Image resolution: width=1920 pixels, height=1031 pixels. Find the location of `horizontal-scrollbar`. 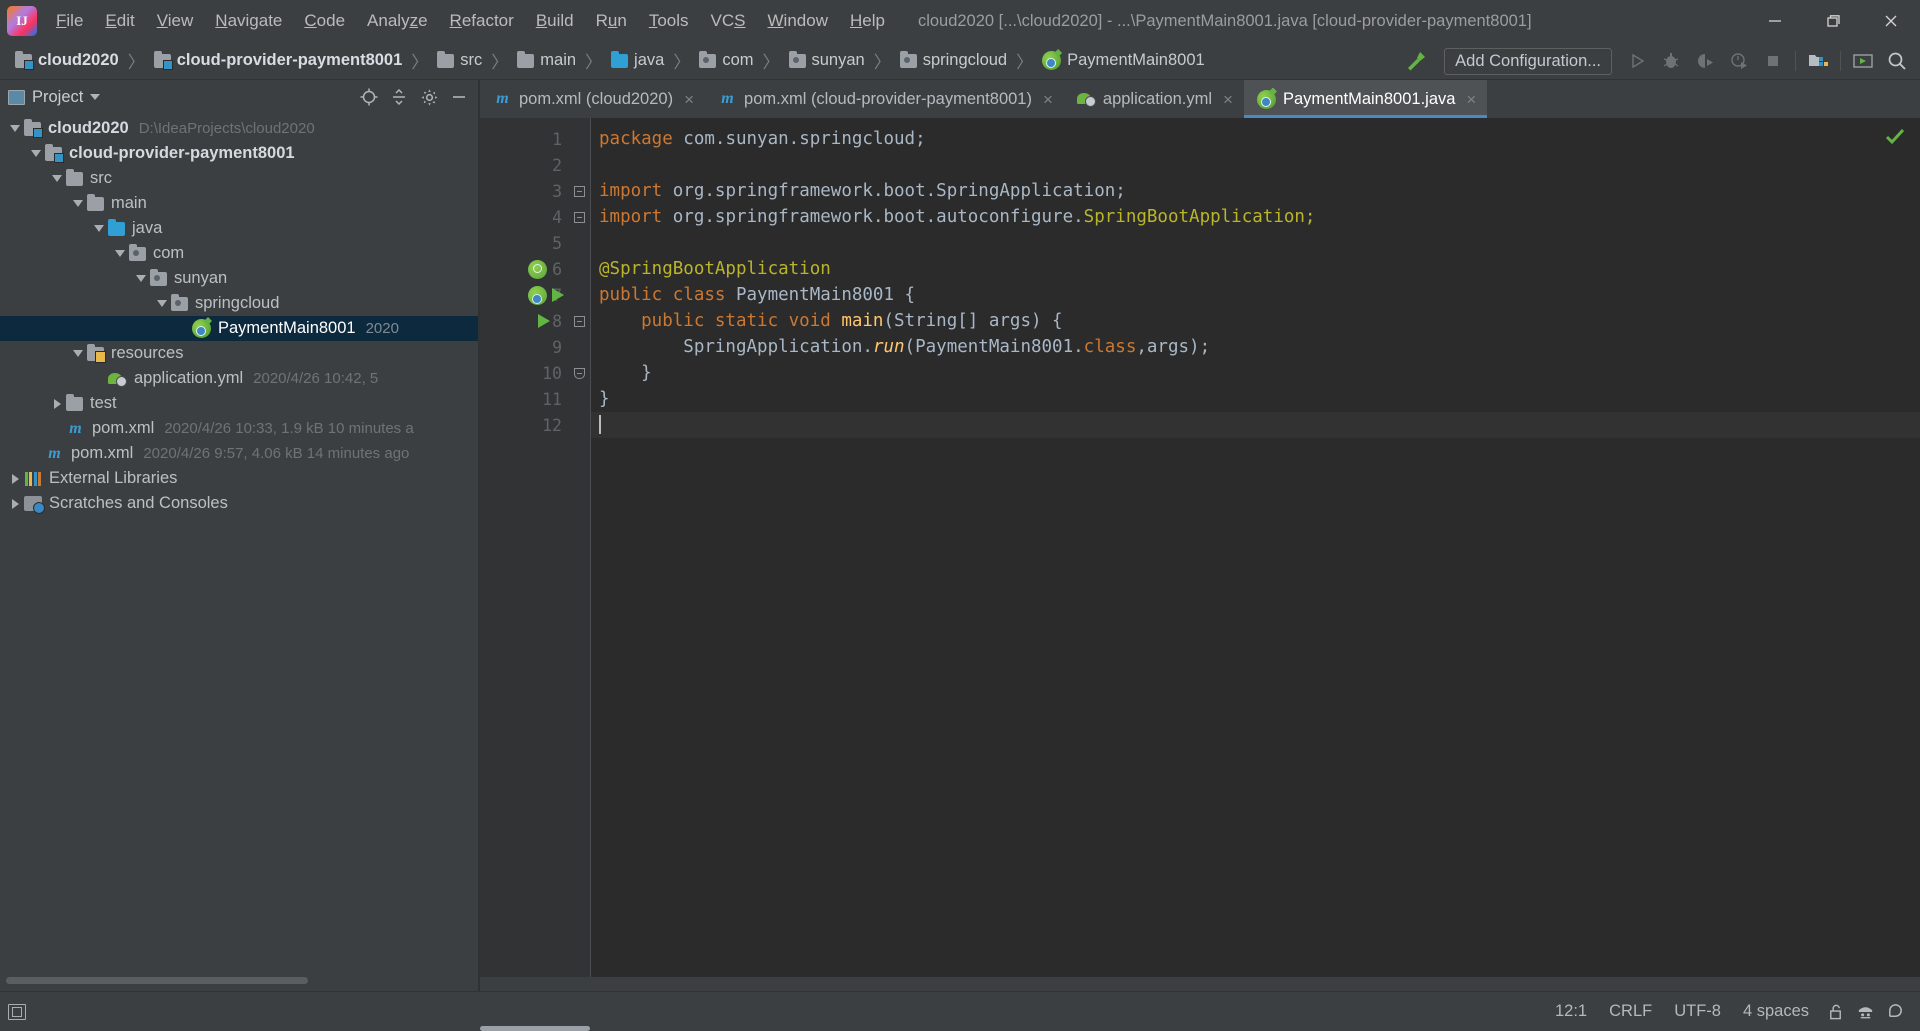

horizontal-scrollbar is located at coordinates (157, 980).